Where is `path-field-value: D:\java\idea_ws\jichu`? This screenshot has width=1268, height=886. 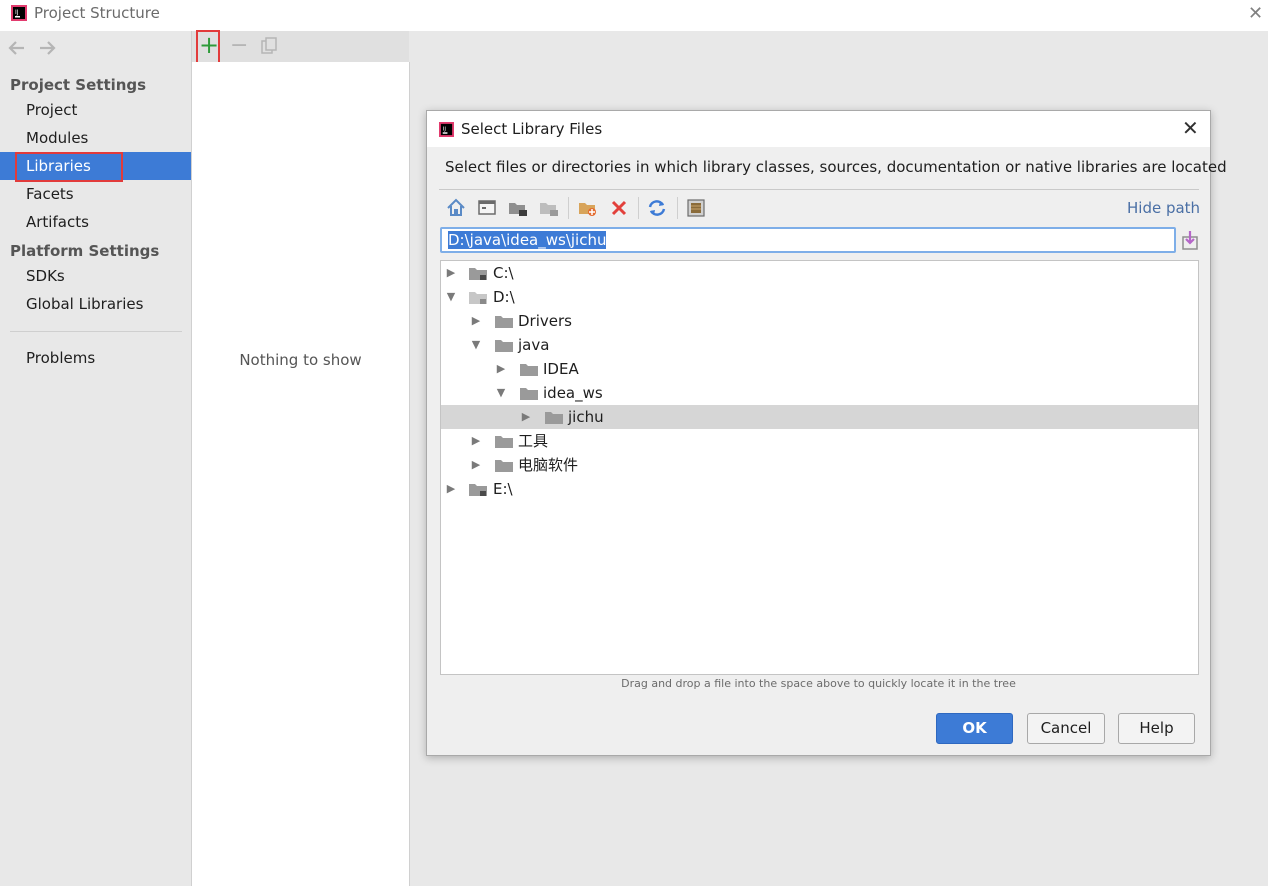
path-field-value: D:\java\idea_ws\jichu is located at coordinates (527, 240).